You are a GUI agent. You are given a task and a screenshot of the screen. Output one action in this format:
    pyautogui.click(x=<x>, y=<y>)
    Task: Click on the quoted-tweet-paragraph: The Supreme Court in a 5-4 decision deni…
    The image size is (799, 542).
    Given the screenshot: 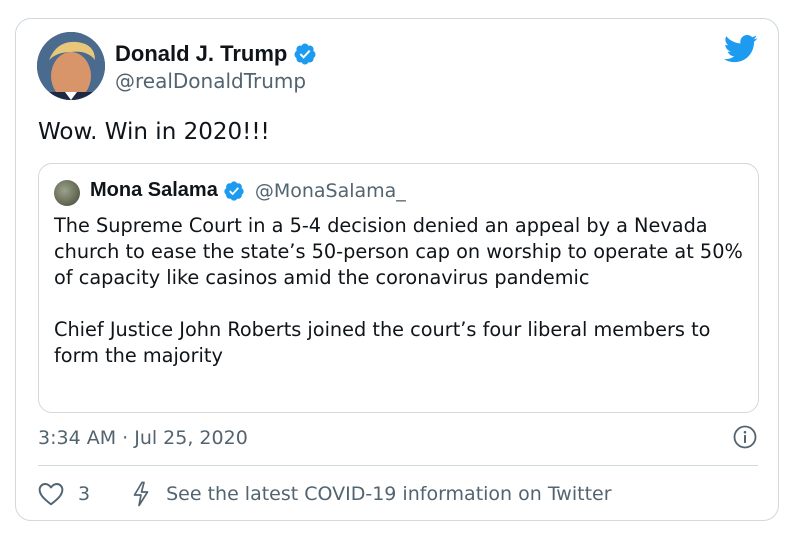 What is the action you would take?
    pyautogui.click(x=398, y=251)
    